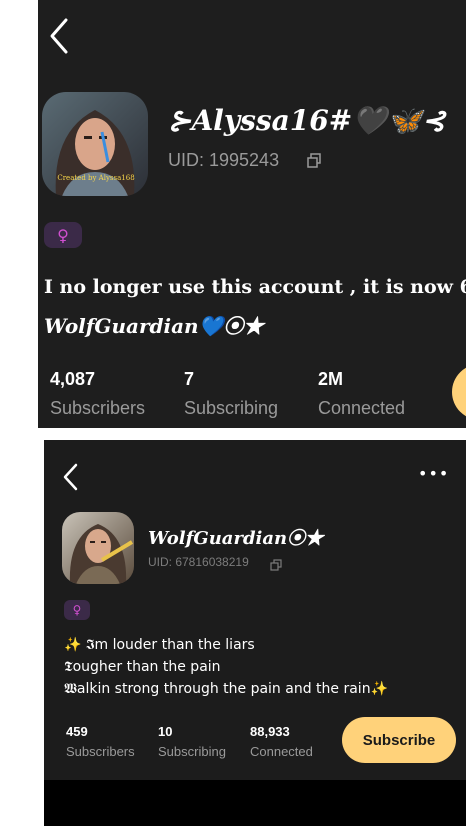  I want to click on uid-text: UID: 67816038219, so click(198, 562).